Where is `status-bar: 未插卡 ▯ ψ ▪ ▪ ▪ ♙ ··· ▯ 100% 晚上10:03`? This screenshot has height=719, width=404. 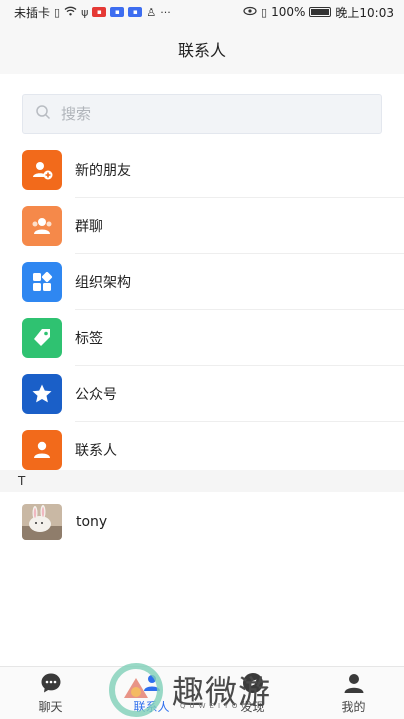
status-bar: 未插卡 ▯ ψ ▪ ▪ ▪ ♙ ··· ▯ 100% 晚上10:03 is located at coordinates (202, 12).